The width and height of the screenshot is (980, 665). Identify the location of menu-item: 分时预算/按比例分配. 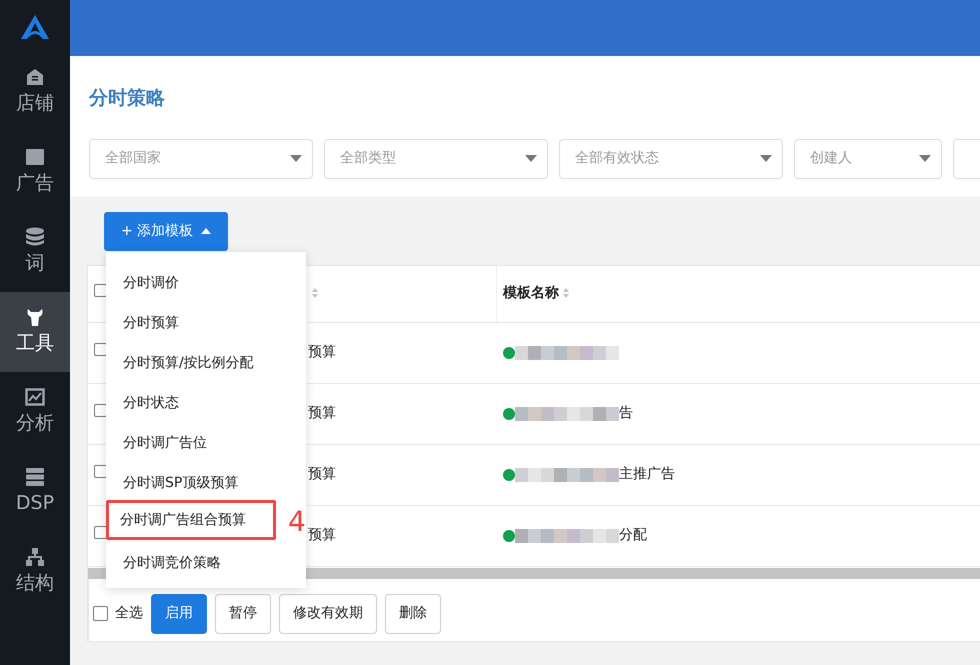
(206, 360).